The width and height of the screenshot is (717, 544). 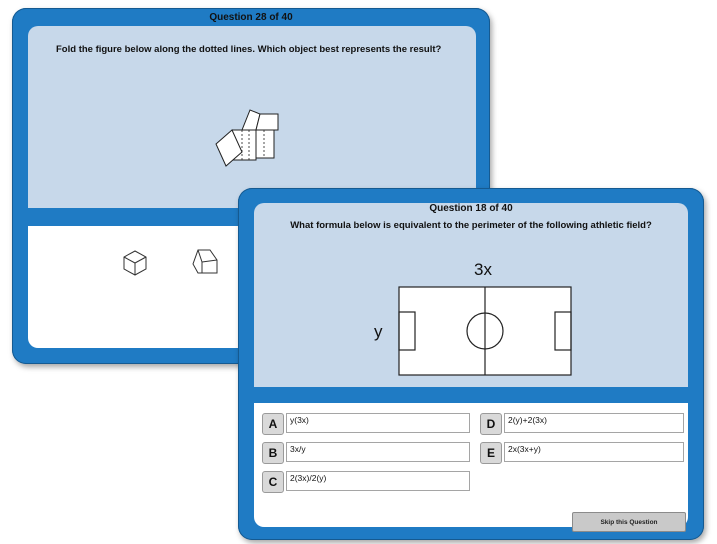 I want to click on field-width-label: y, so click(x=378, y=331).